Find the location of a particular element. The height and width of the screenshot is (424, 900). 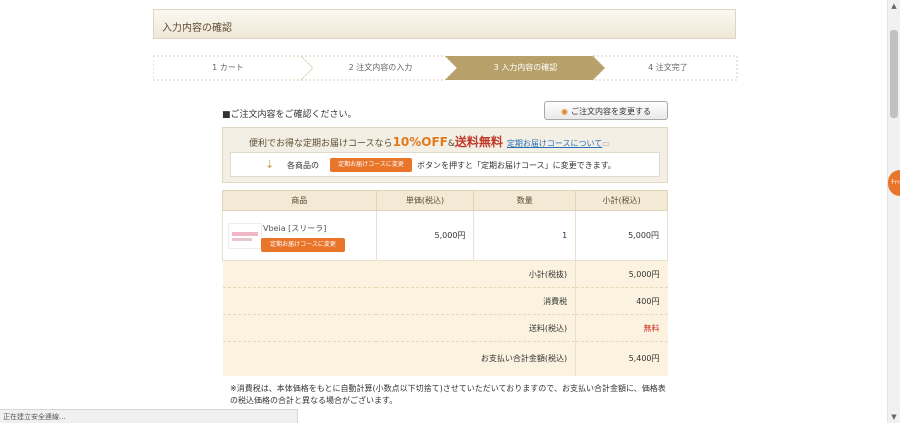

promo-free-shipping: 送料無料 is located at coordinates (478, 142).